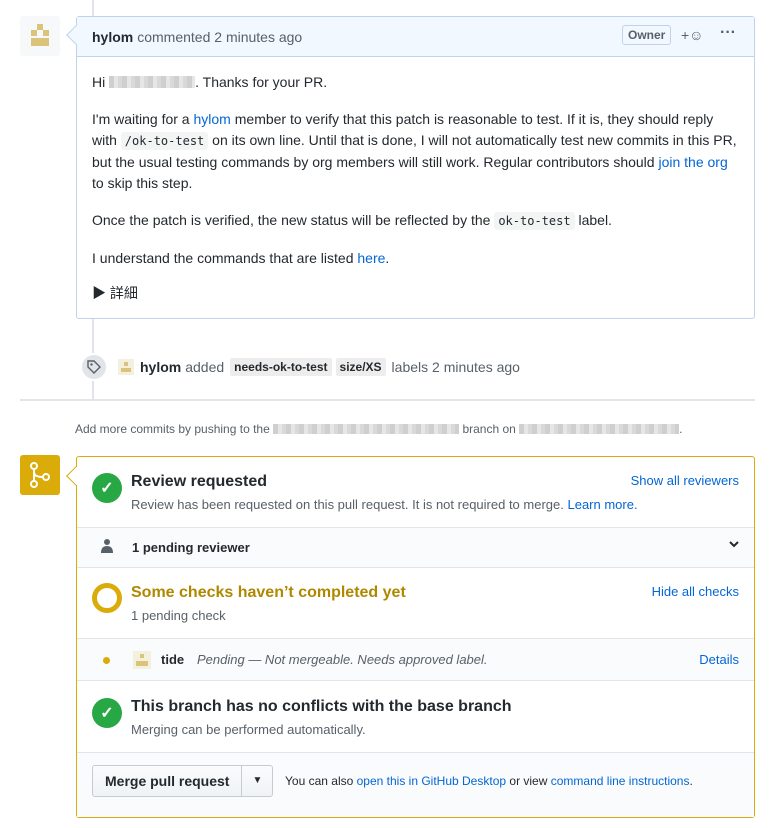  What do you see at coordinates (126, 367) in the screenshot?
I see `label-event-avatar` at bounding box center [126, 367].